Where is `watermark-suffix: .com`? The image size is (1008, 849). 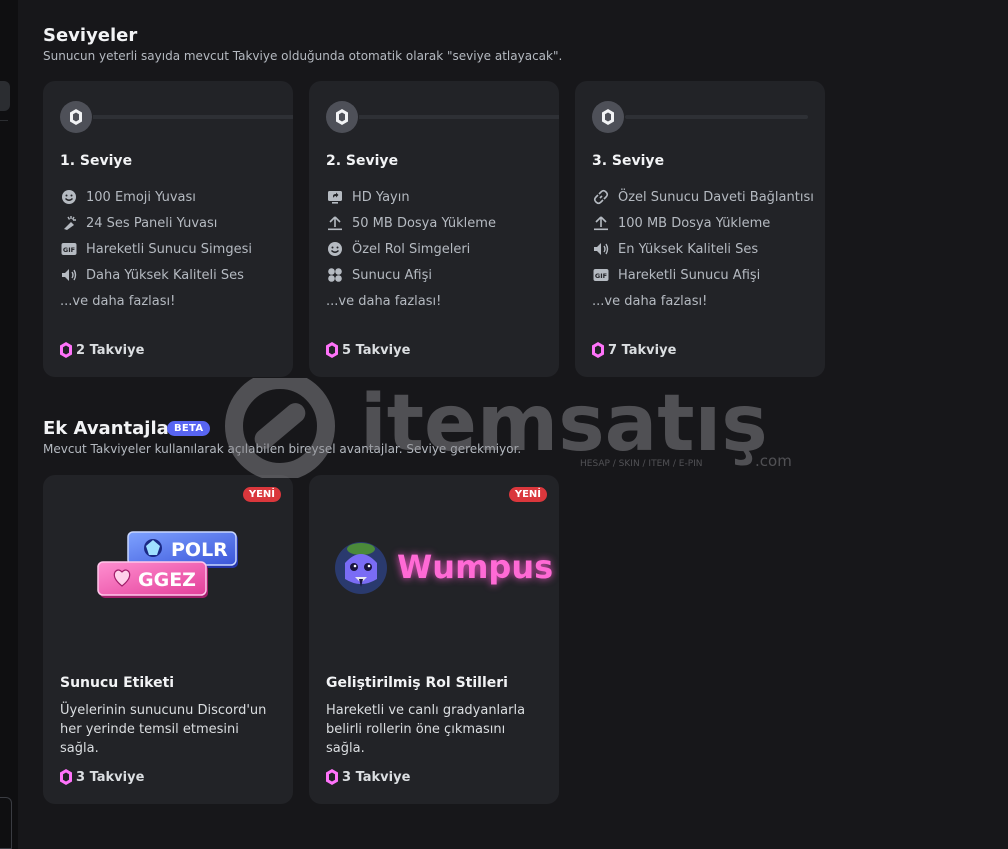 watermark-suffix: .com is located at coordinates (773, 461).